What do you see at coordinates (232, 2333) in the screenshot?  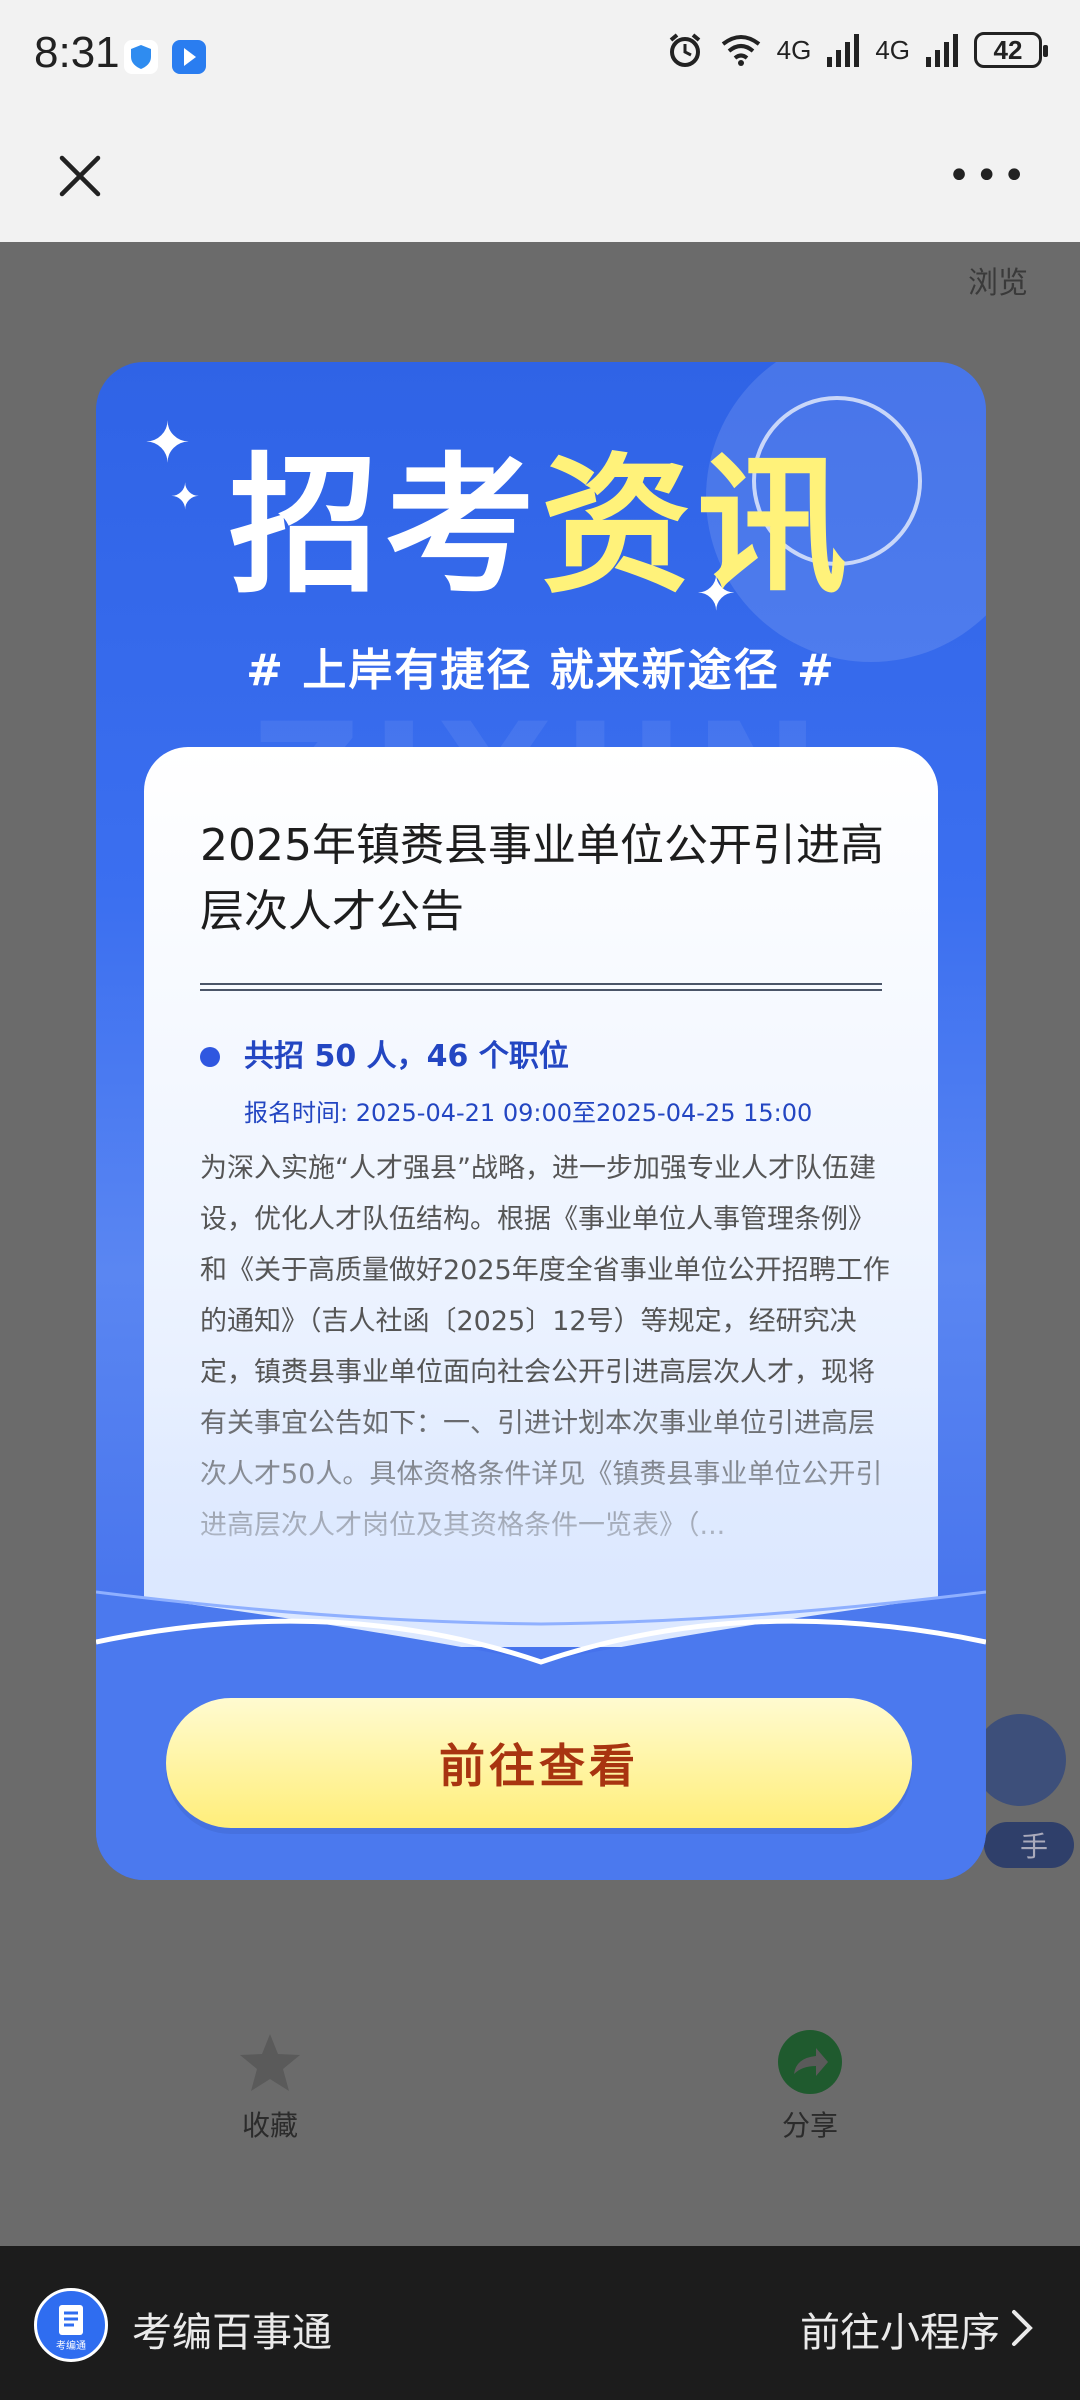 I see `mini-program-name: 考编百事通` at bounding box center [232, 2333].